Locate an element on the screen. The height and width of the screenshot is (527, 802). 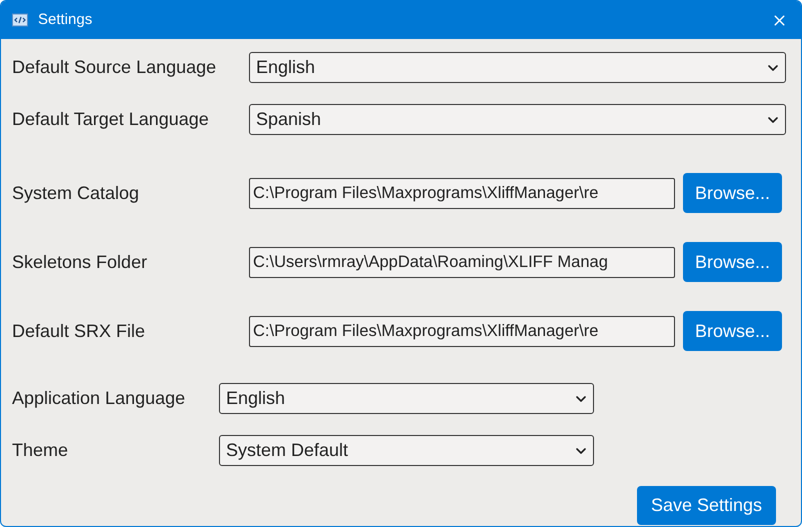
code-window-icon is located at coordinates (20, 20).